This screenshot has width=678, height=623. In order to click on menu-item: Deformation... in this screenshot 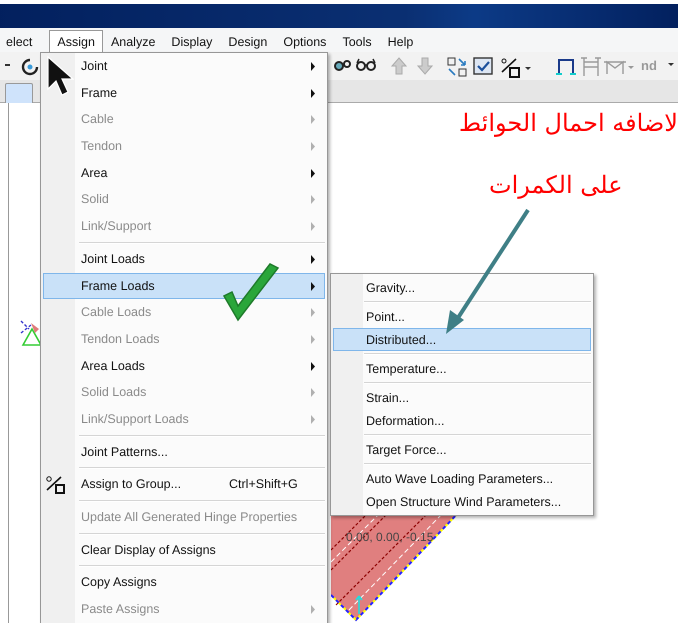, I will do `click(462, 420)`.